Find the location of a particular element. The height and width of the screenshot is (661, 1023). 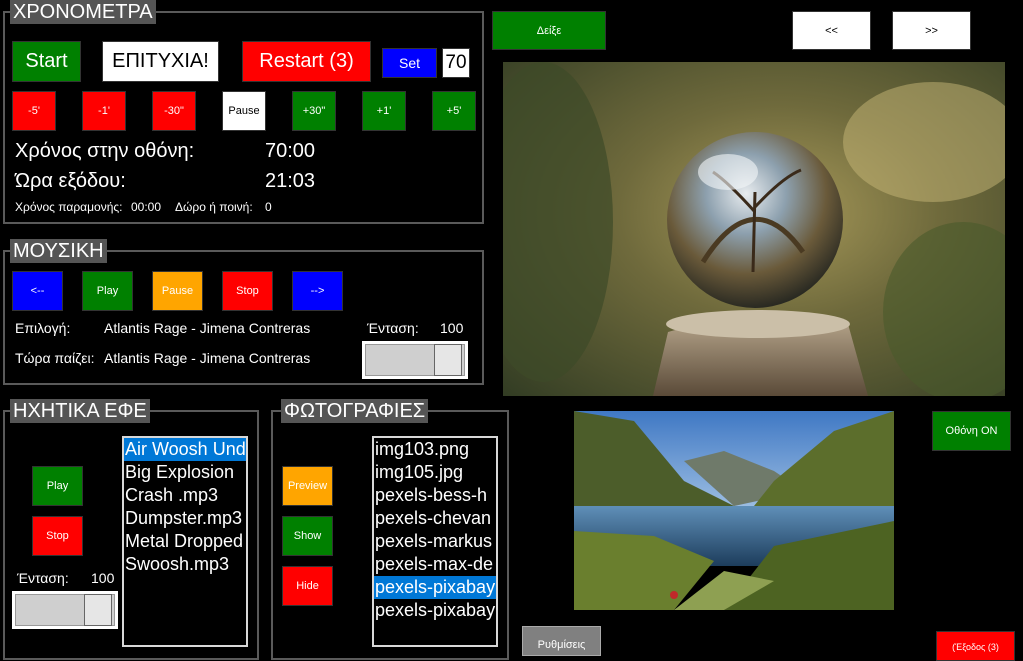

show-button: Δείξε is located at coordinates (549, 30).